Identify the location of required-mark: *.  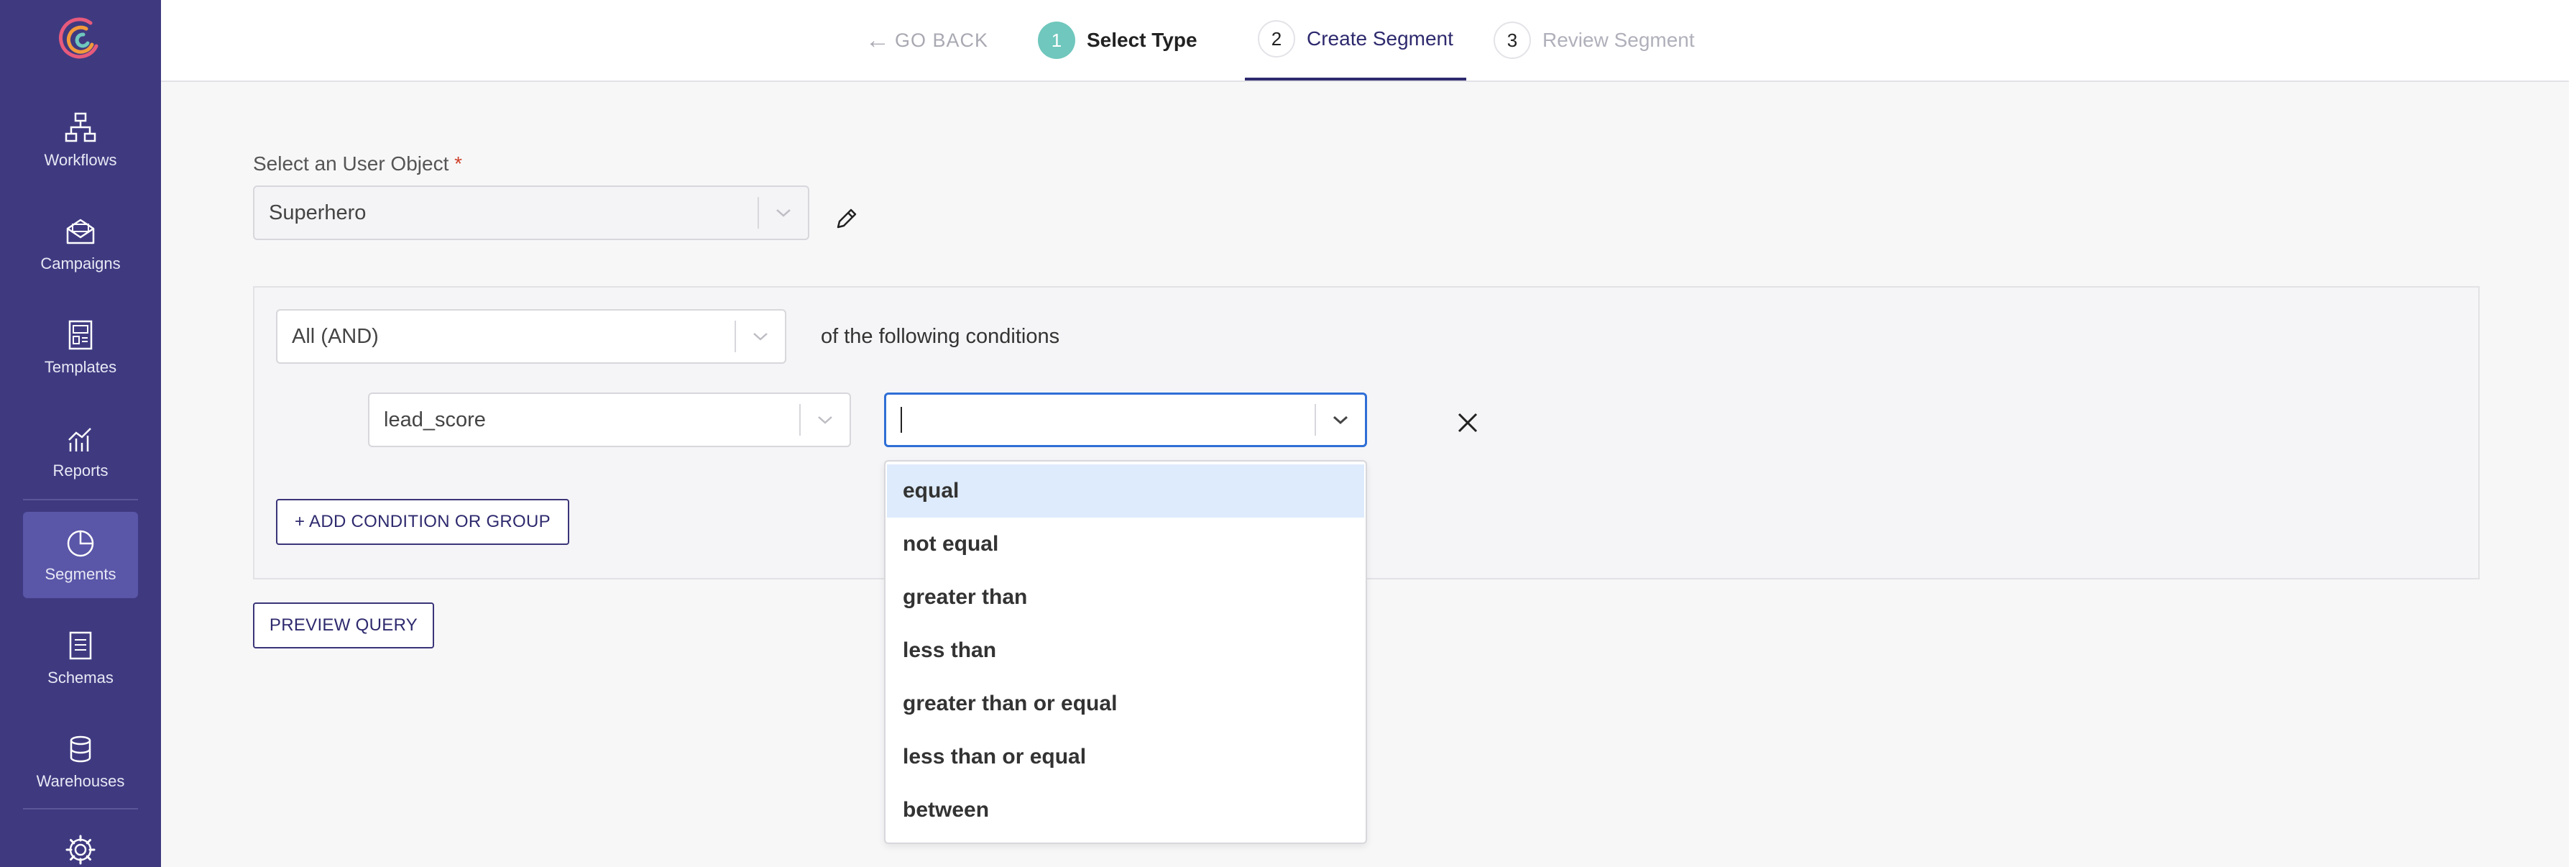
(458, 163).